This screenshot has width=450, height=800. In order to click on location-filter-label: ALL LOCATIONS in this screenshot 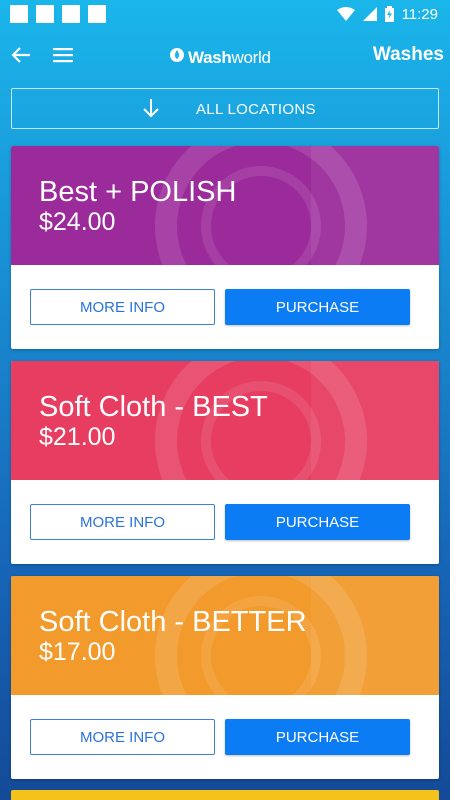, I will do `click(256, 109)`.